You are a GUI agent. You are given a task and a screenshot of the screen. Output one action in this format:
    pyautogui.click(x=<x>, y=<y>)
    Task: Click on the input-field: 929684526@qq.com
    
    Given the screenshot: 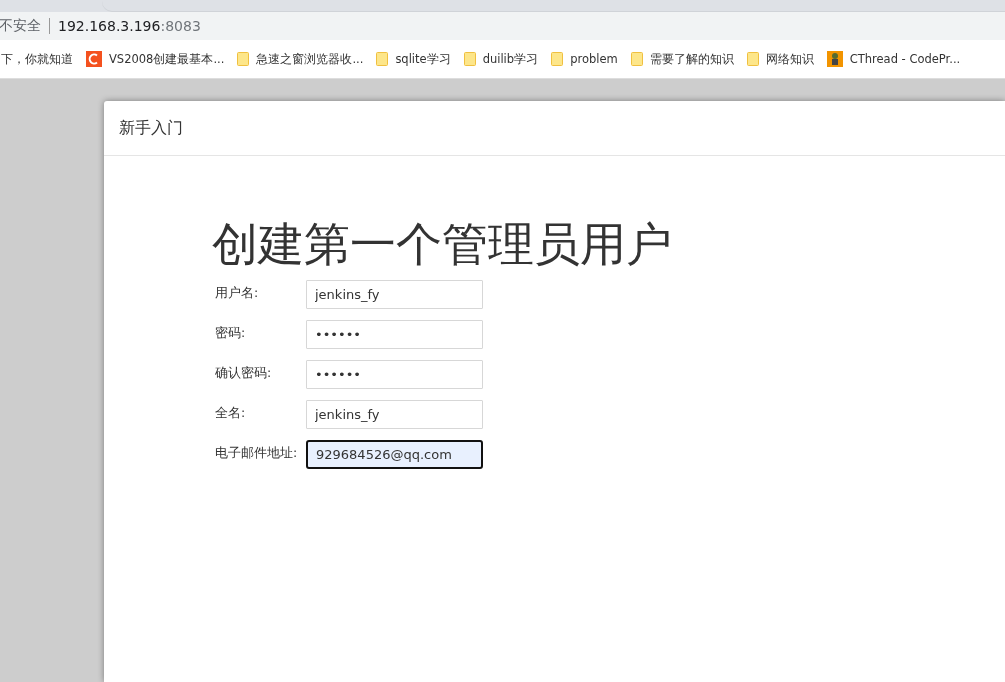 What is the action you would take?
    pyautogui.click(x=394, y=454)
    